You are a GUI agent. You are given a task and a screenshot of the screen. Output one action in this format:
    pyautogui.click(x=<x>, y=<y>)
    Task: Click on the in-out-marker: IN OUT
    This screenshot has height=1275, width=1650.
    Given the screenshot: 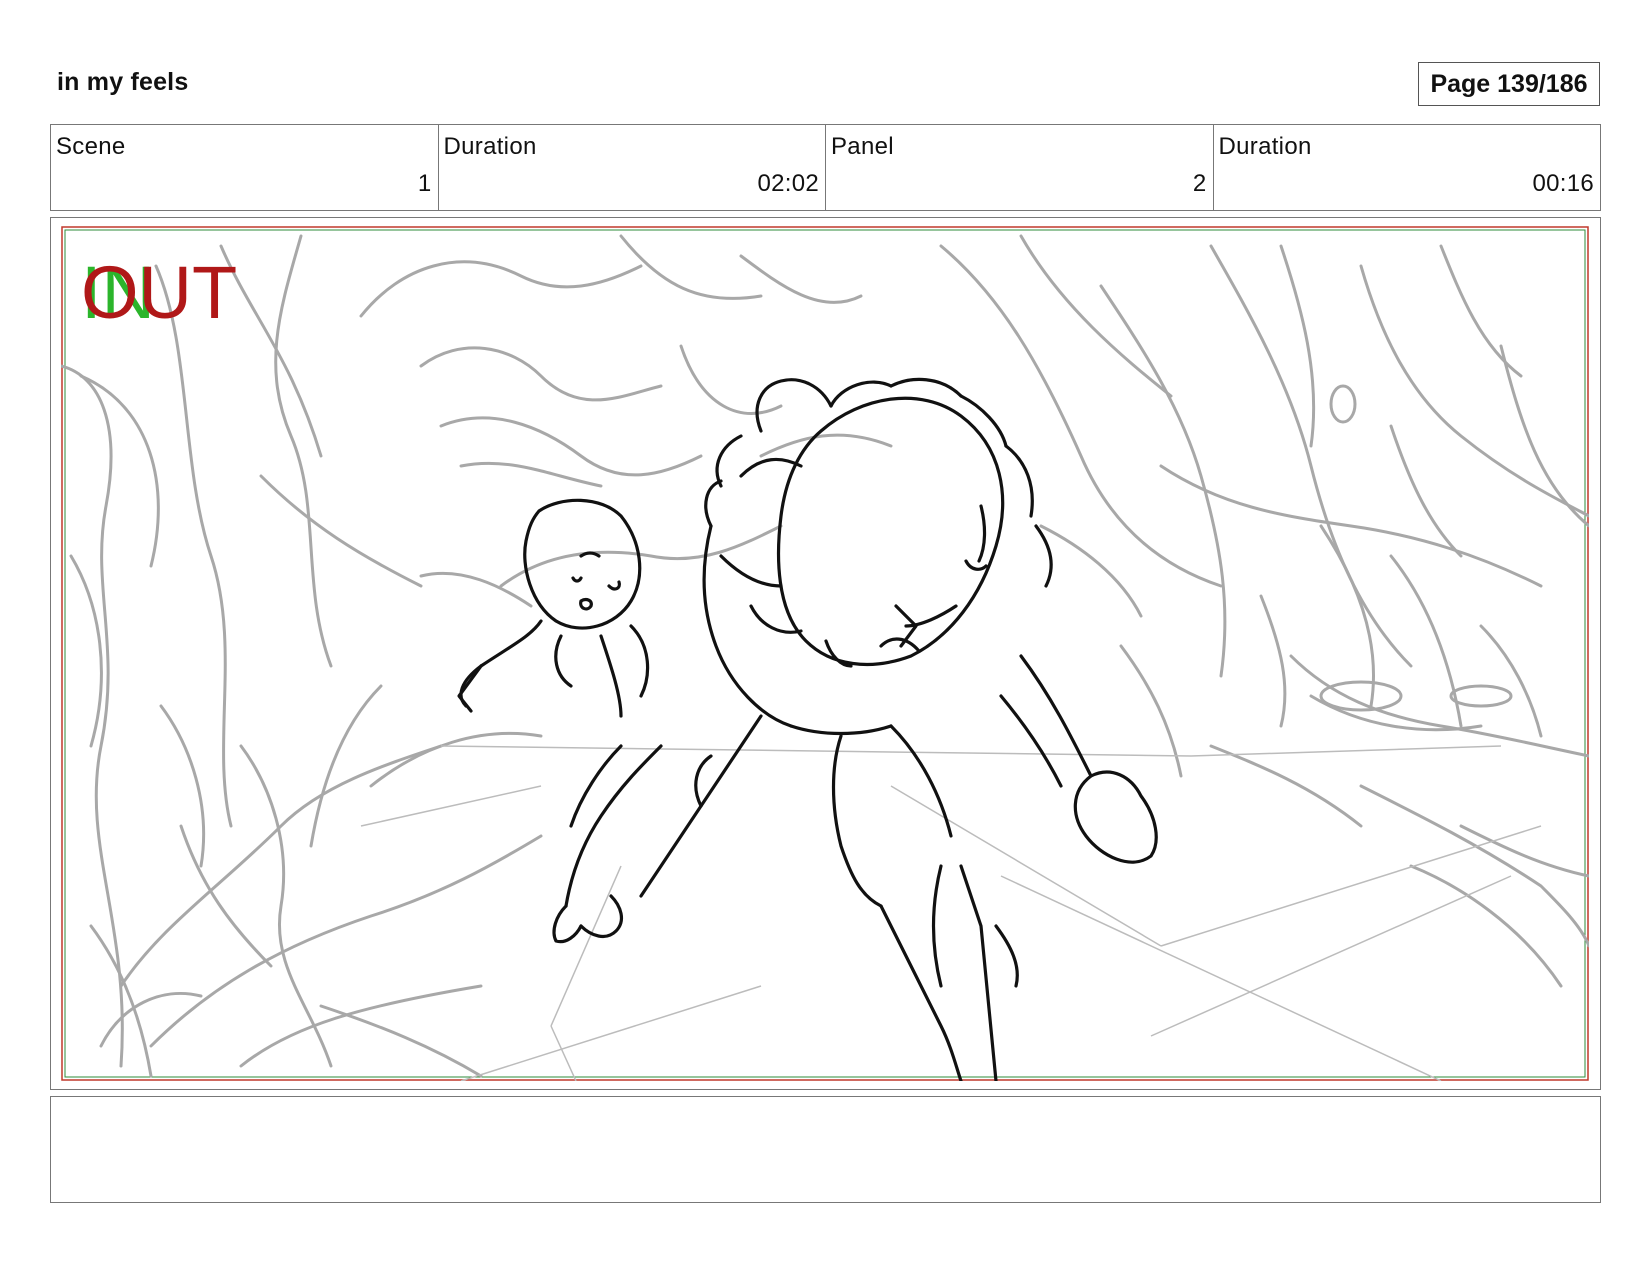 What is the action you would take?
    pyautogui.click(x=166, y=293)
    